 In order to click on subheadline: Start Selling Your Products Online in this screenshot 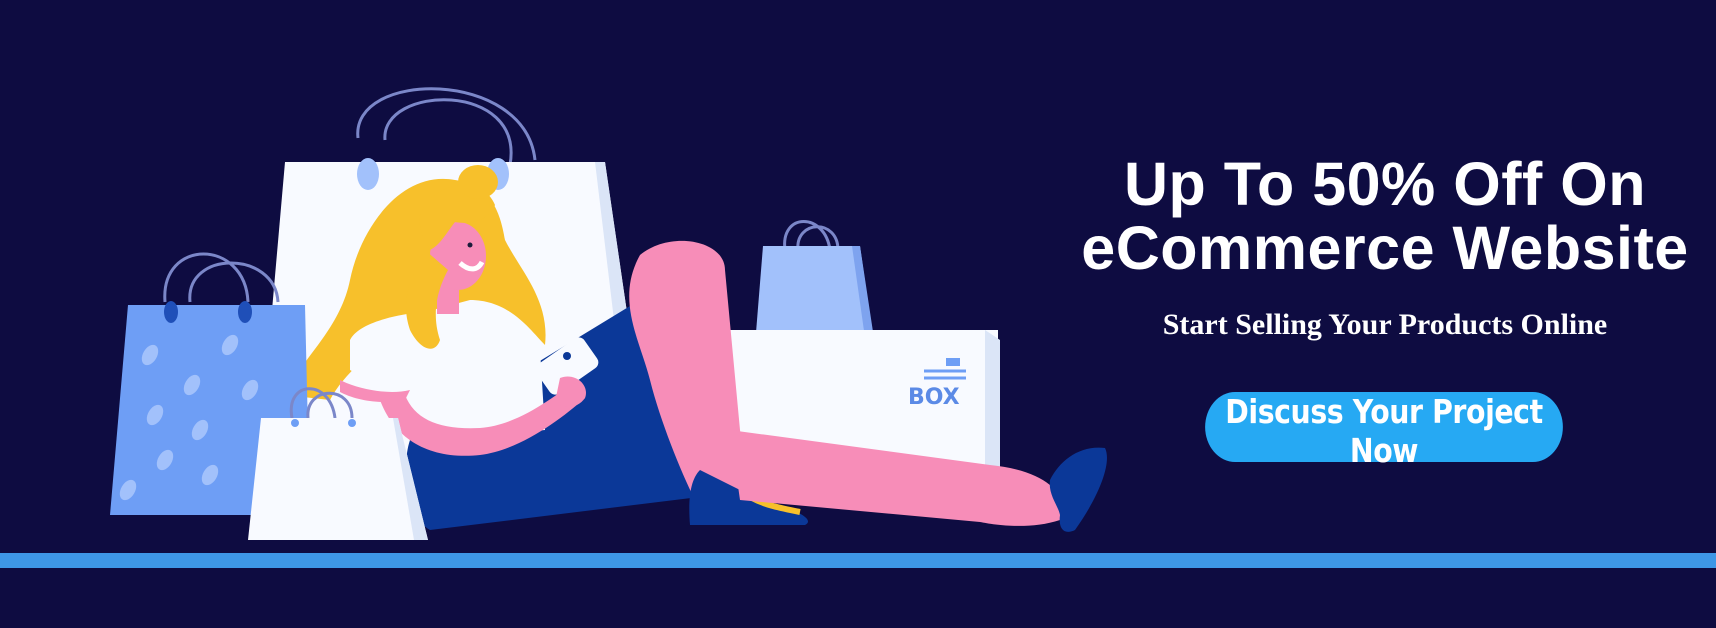, I will do `click(1385, 324)`.